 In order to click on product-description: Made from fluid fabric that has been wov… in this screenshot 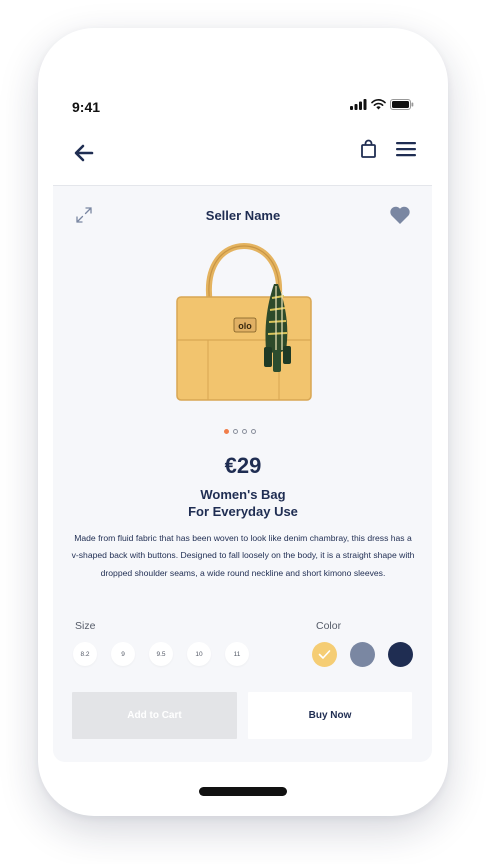, I will do `click(243, 555)`.